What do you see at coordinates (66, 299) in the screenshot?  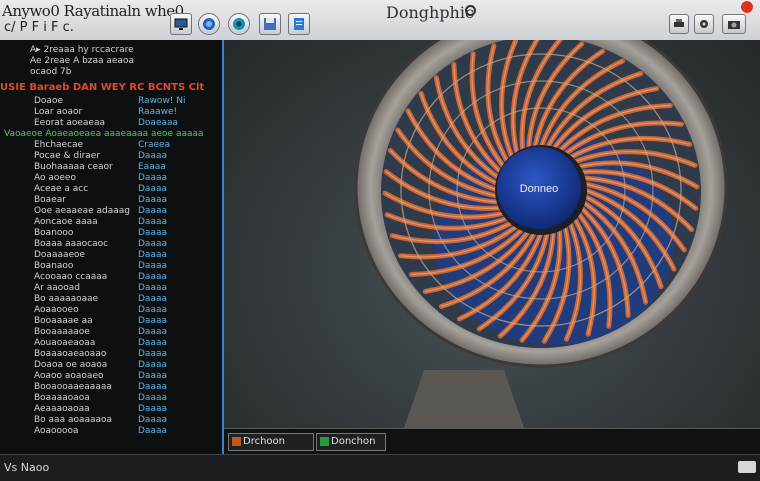 I see `code-line-text: Bo aaaaaoaae` at bounding box center [66, 299].